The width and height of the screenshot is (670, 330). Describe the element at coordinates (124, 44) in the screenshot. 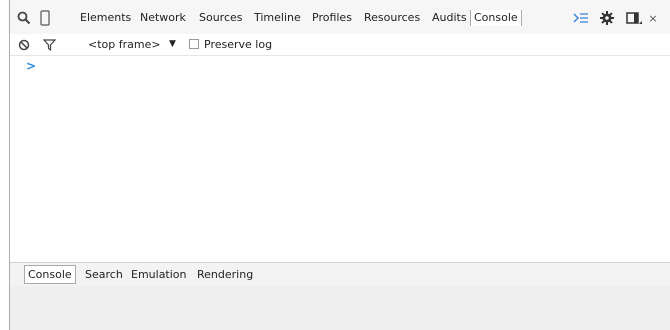

I see `frame-selector: <top frame>` at that location.